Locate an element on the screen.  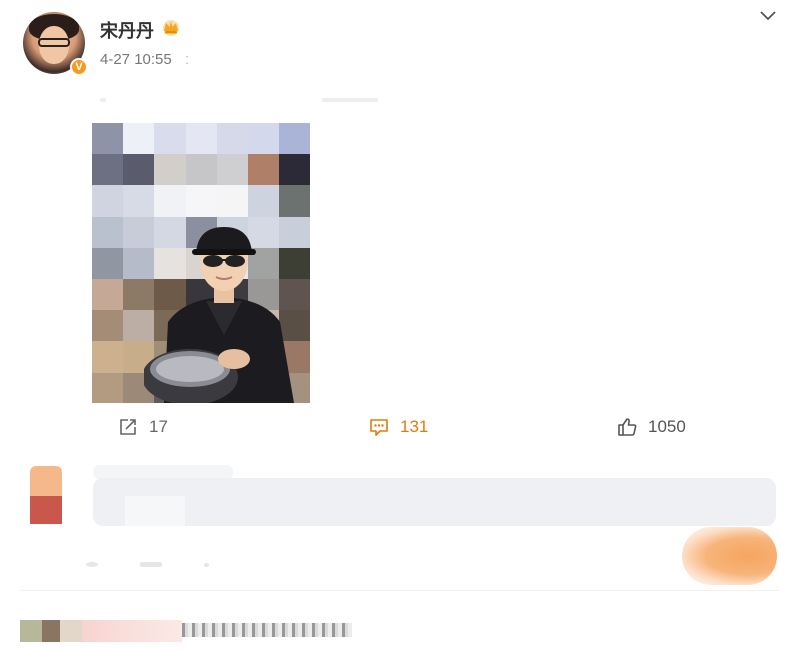
forward-count: 17 is located at coordinates (158, 426).